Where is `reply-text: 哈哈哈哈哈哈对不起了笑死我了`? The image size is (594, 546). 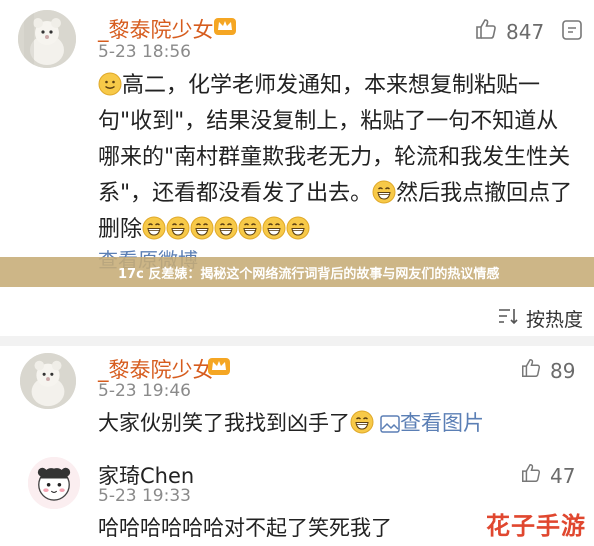
reply-text: 哈哈哈哈哈哈对不起了笑死我了 is located at coordinates (245, 528).